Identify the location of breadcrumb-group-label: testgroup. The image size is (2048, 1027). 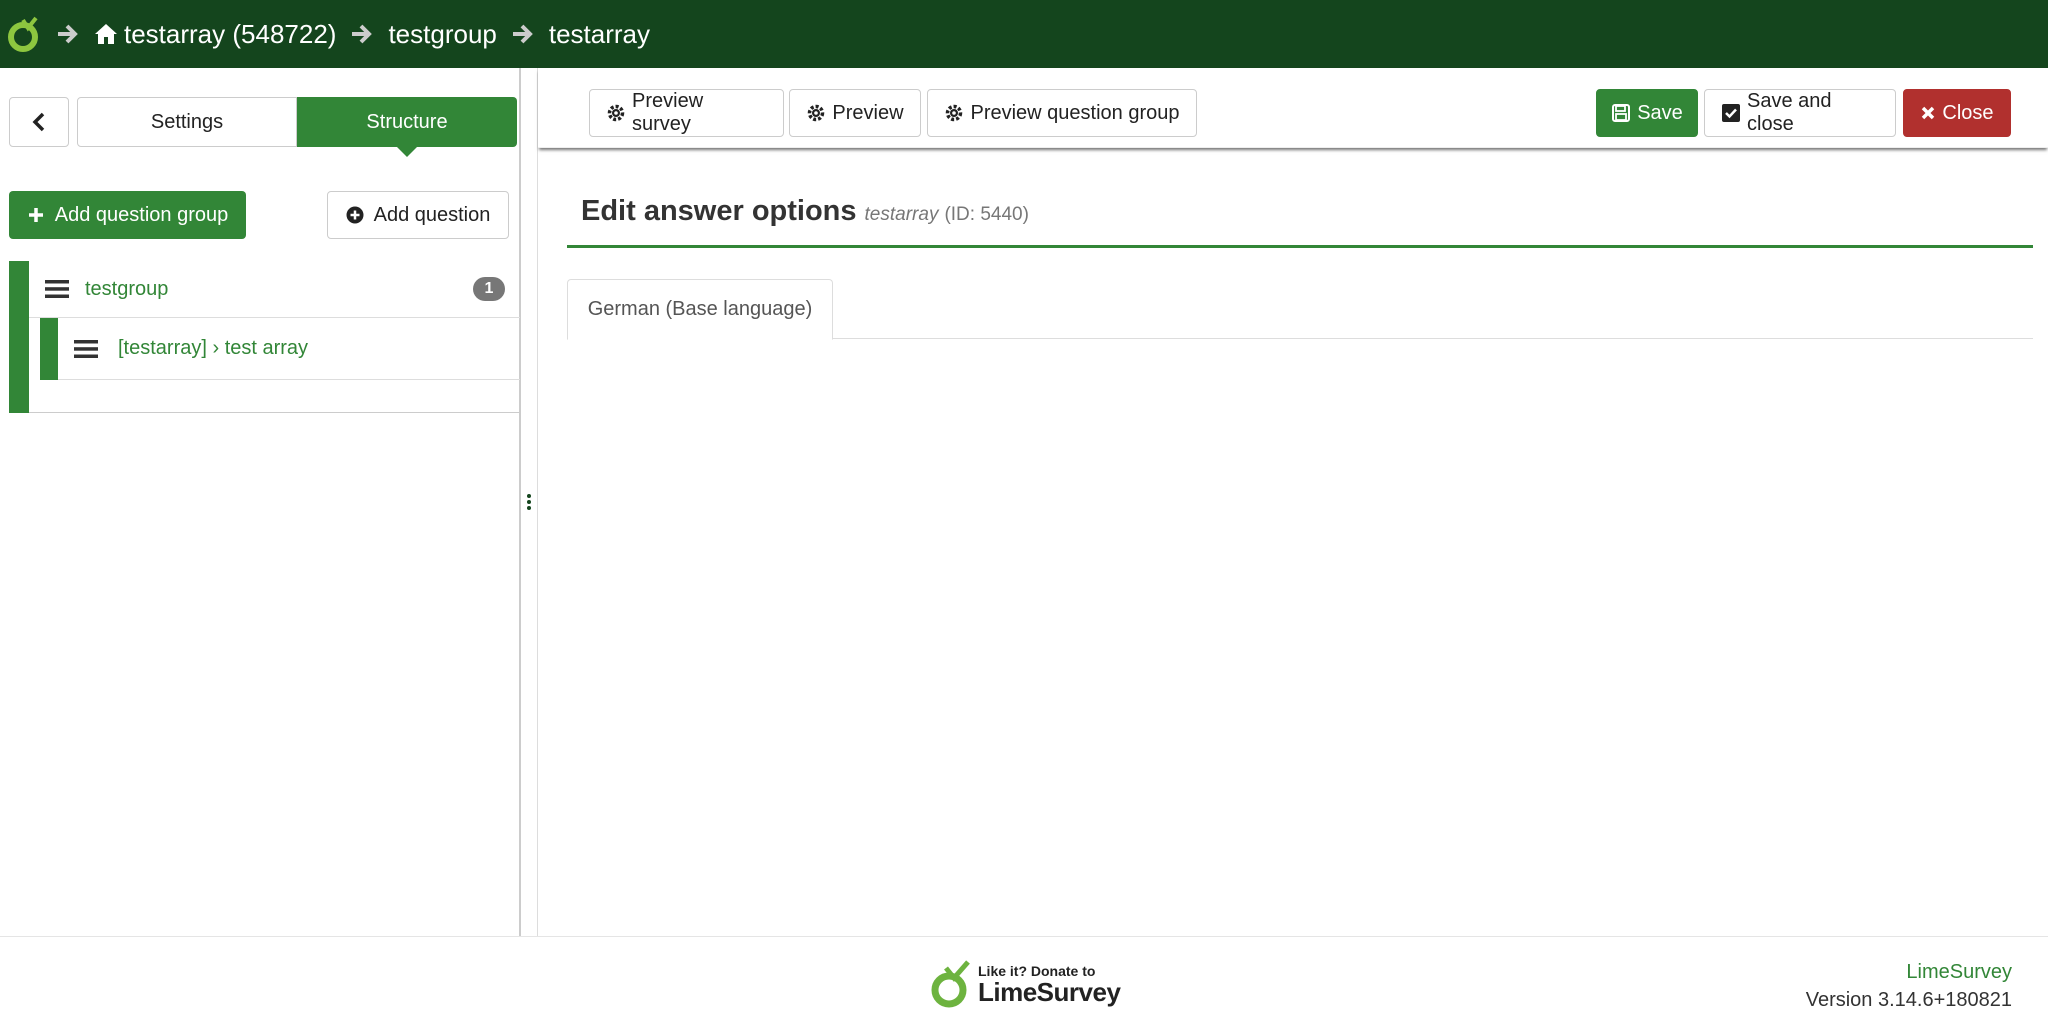
(442, 33).